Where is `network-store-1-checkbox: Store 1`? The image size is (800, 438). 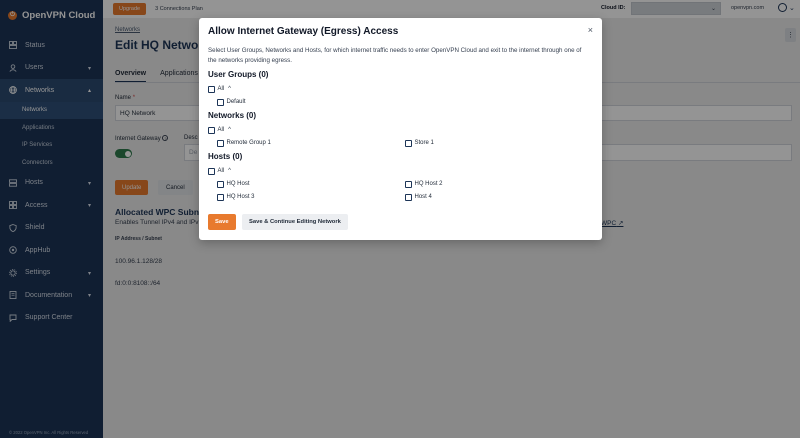 network-store-1-checkbox: Store 1 is located at coordinates (419, 143).